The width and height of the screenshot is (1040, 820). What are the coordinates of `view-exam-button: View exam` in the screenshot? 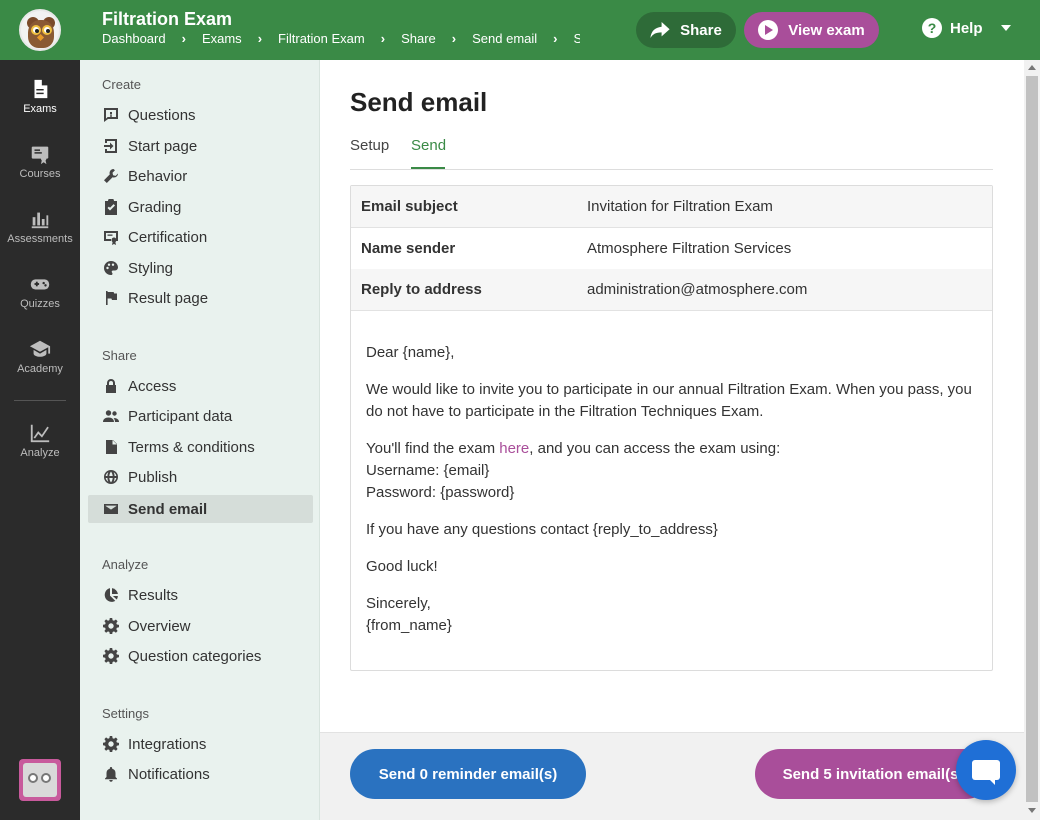 It's located at (811, 30).